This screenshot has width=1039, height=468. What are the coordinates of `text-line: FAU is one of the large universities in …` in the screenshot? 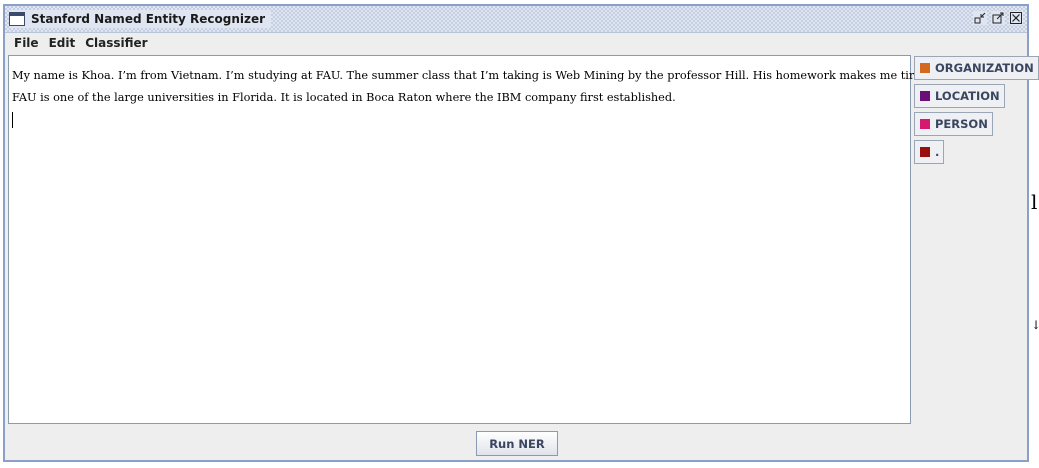 It's located at (344, 97).